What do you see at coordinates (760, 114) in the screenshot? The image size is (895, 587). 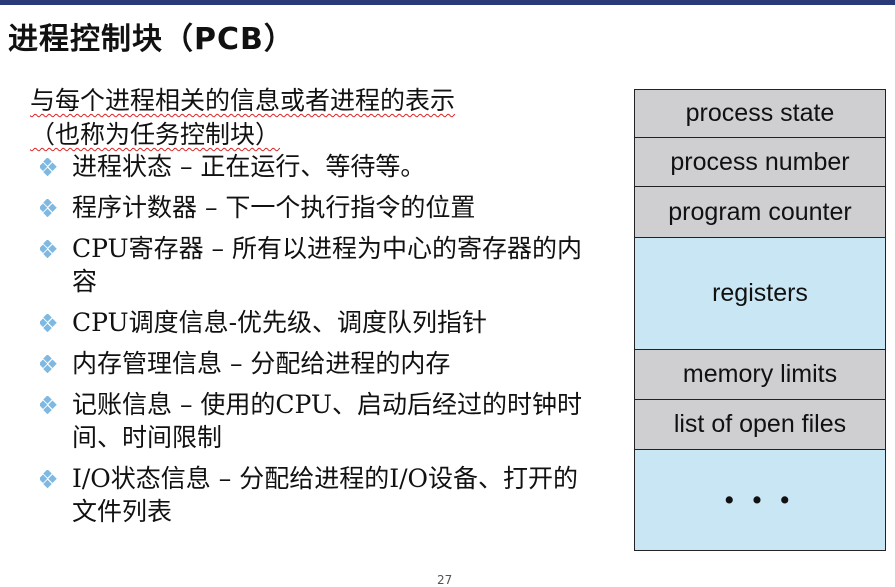 I see `pcb-cell-process-state: process state` at bounding box center [760, 114].